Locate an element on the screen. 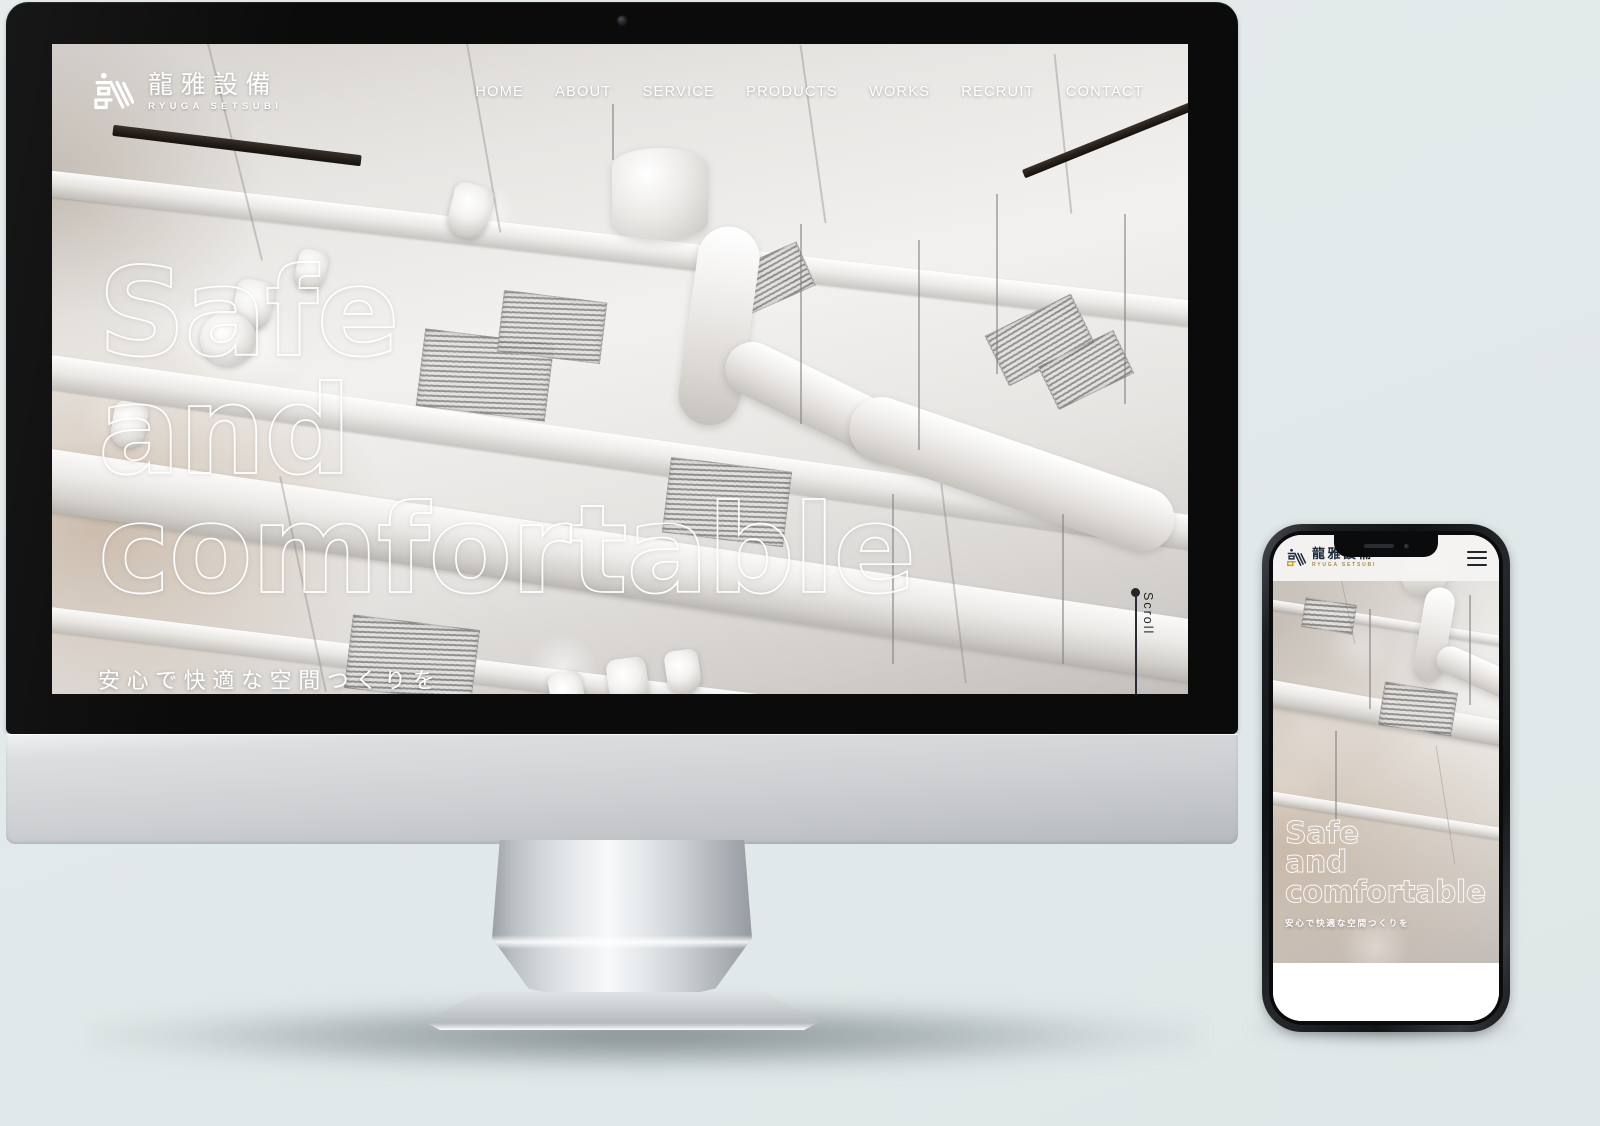 The height and width of the screenshot is (1126, 1600). hero-subtitle: 安心で快適な空間つくりを is located at coordinates (270, 681).